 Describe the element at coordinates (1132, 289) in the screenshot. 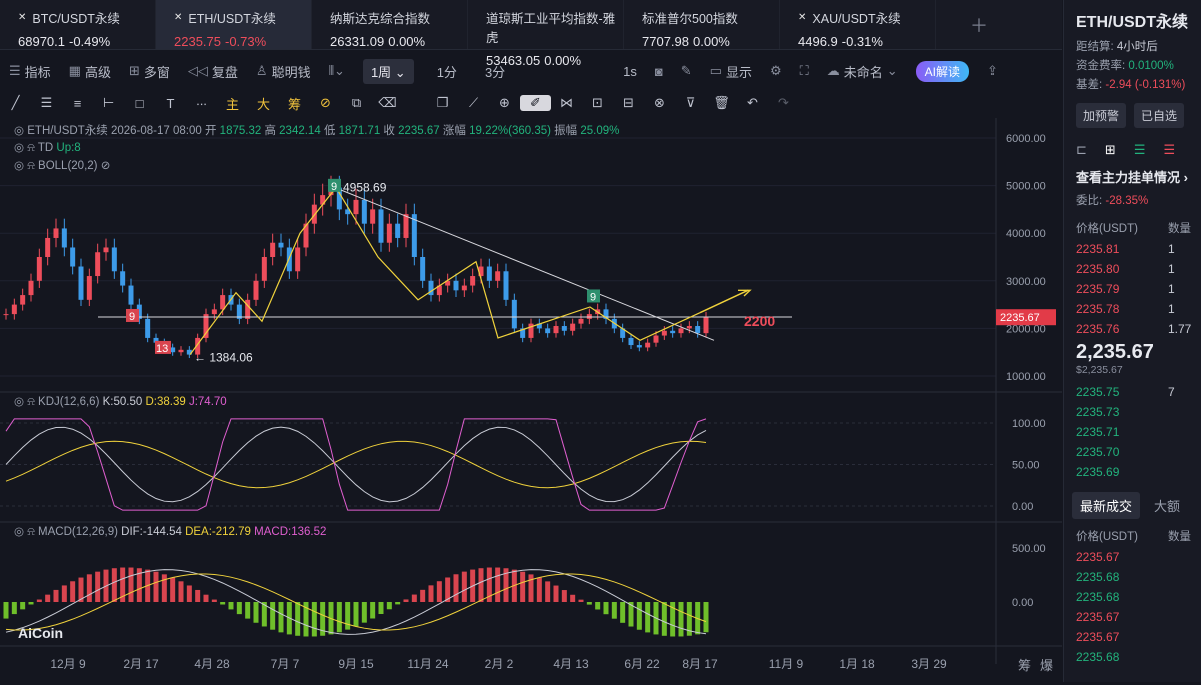

I see `order-row: 2235.79 1` at that location.